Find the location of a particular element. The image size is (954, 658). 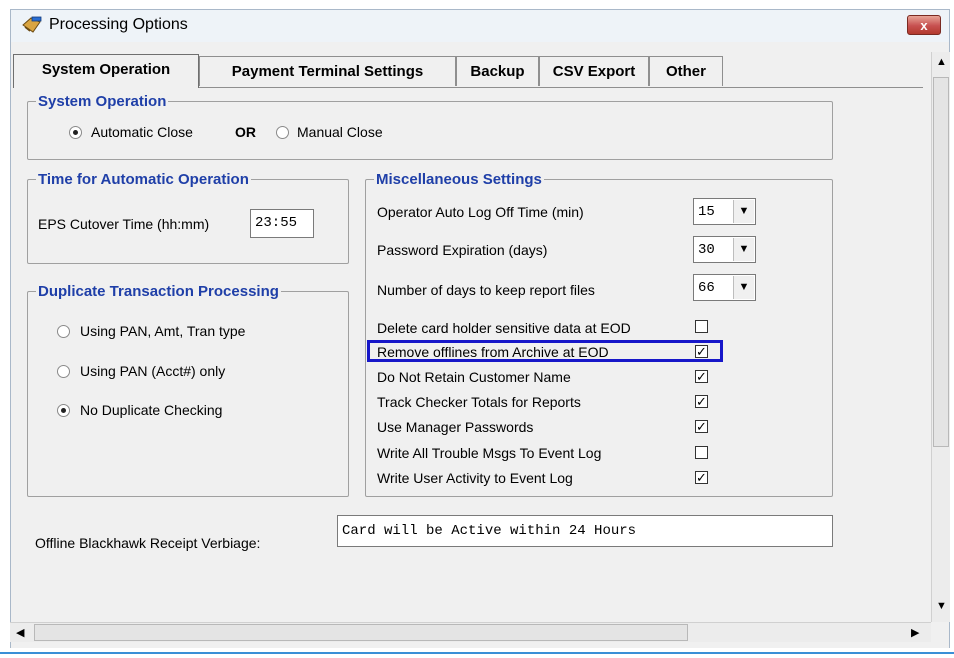

dup-none-radio is located at coordinates (63, 410).